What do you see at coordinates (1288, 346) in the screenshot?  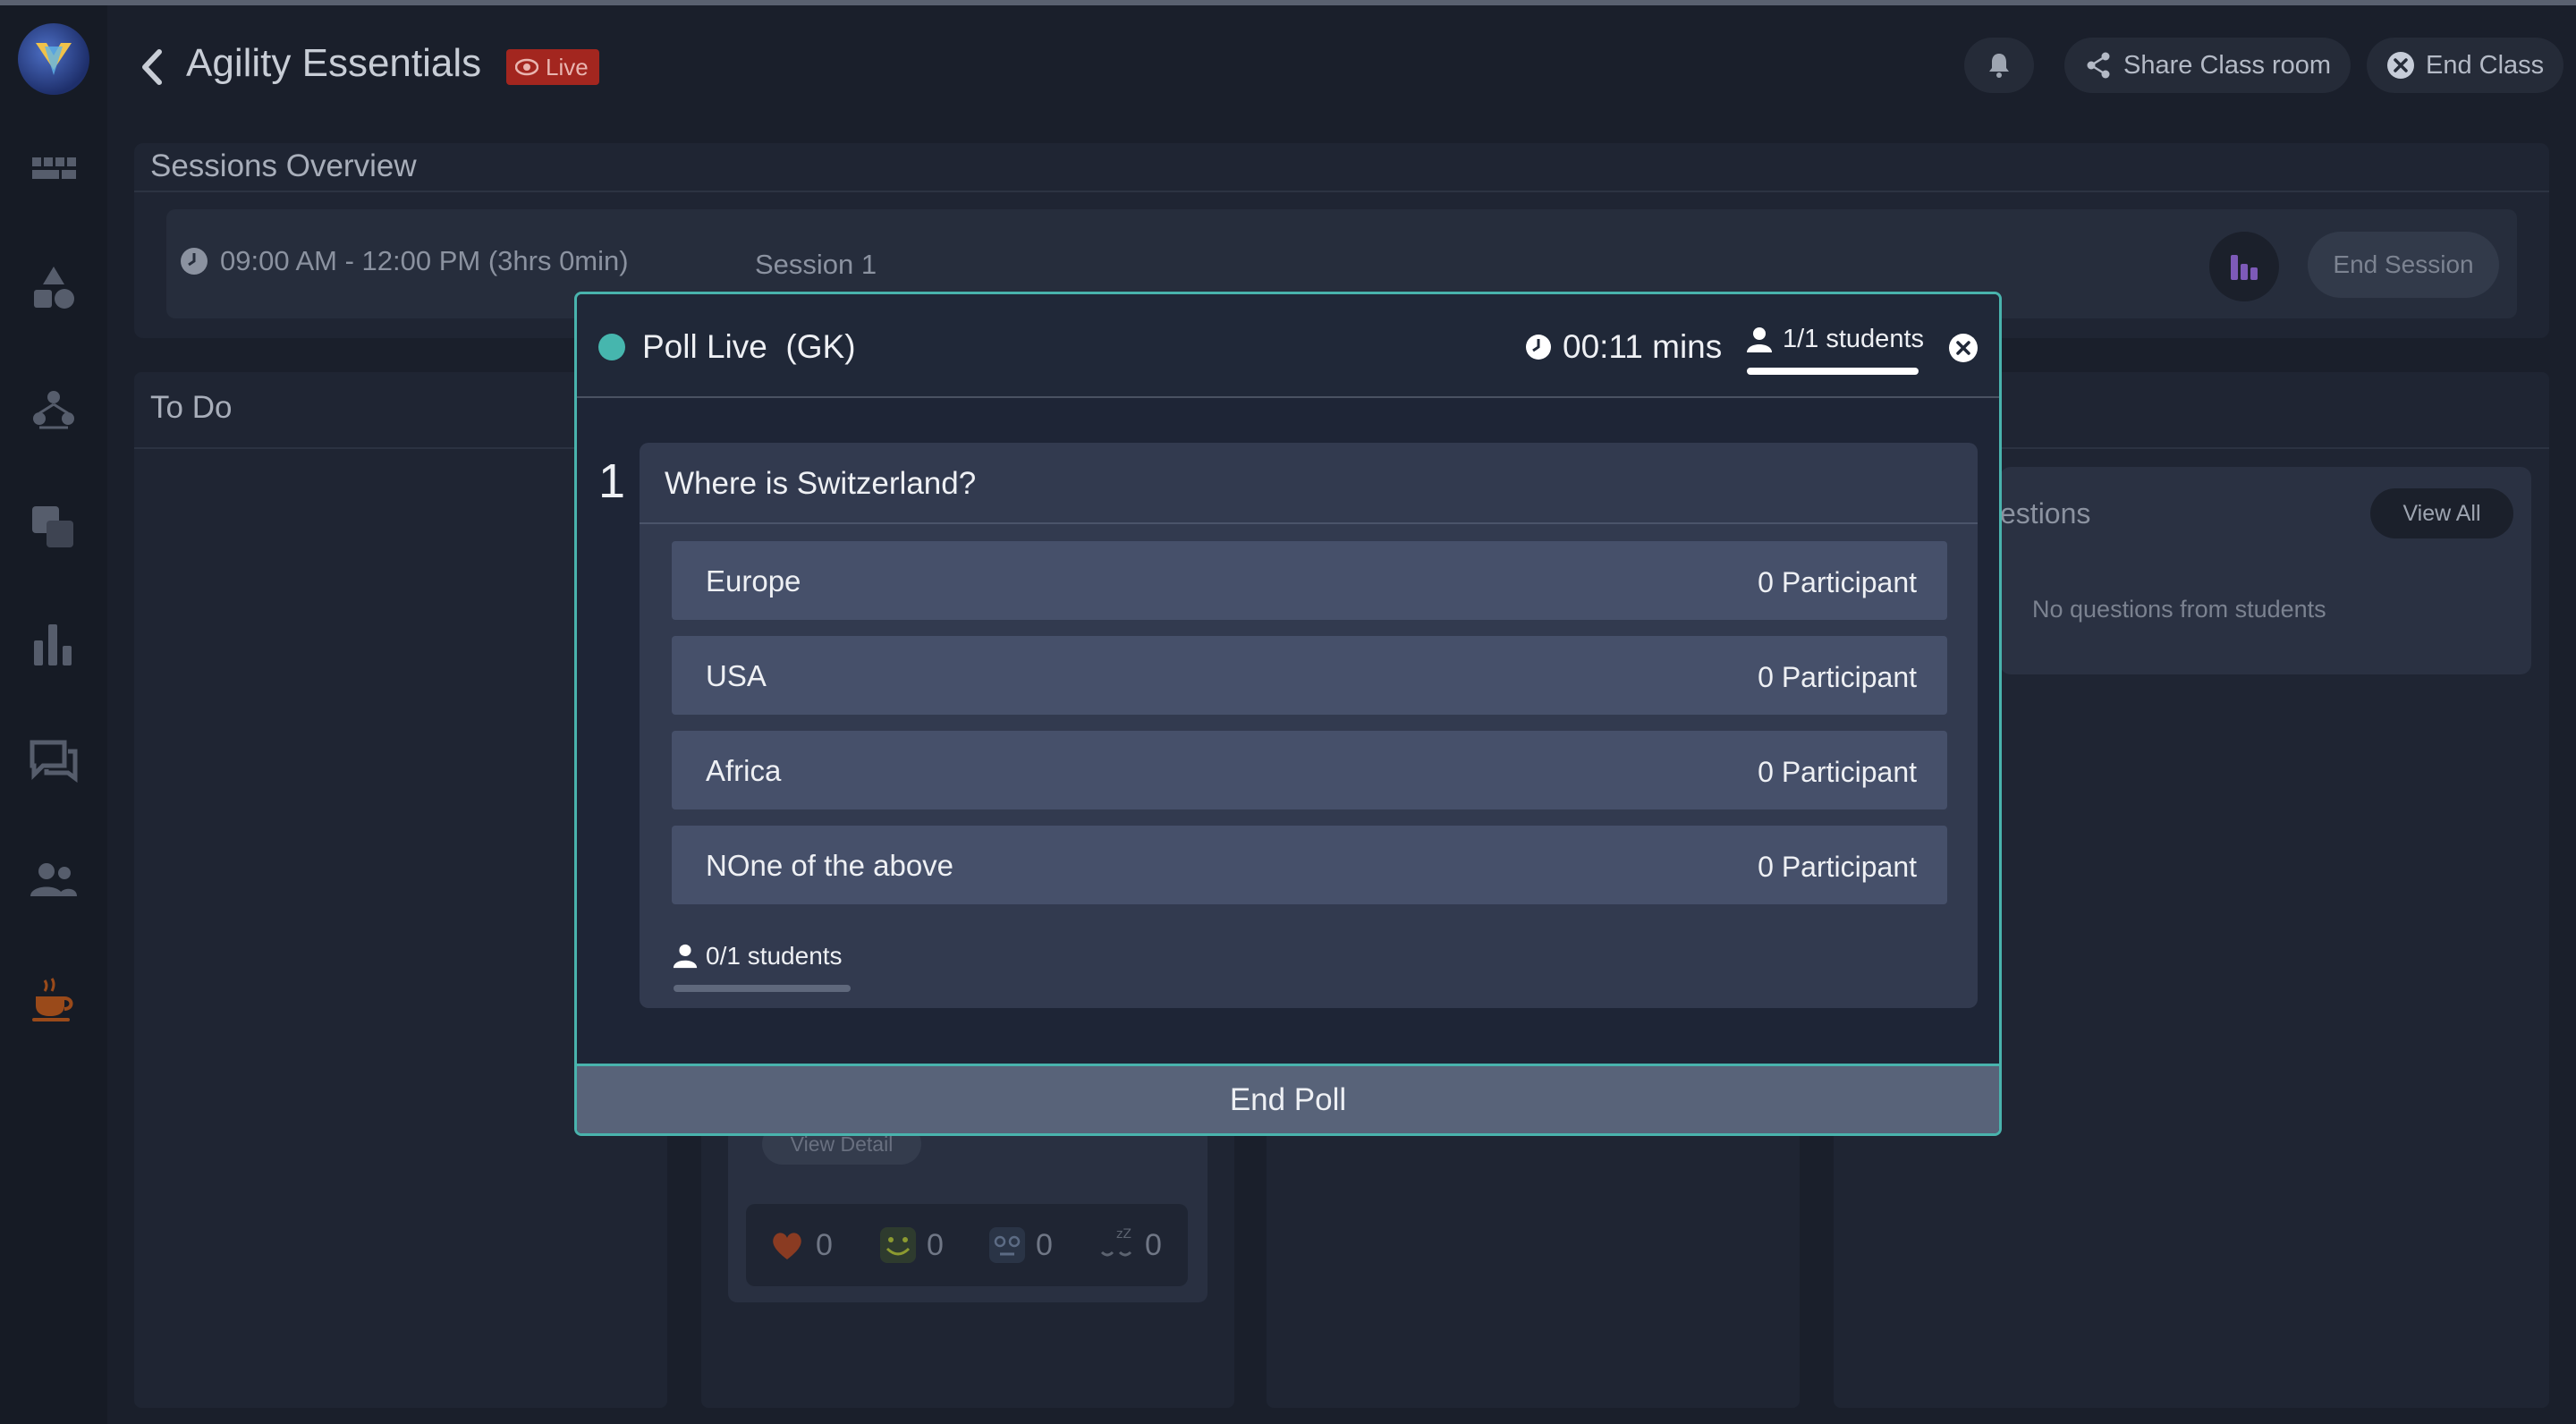 I see `poll-header: Poll Live (GK) 00:11 mins 1/1 students` at bounding box center [1288, 346].